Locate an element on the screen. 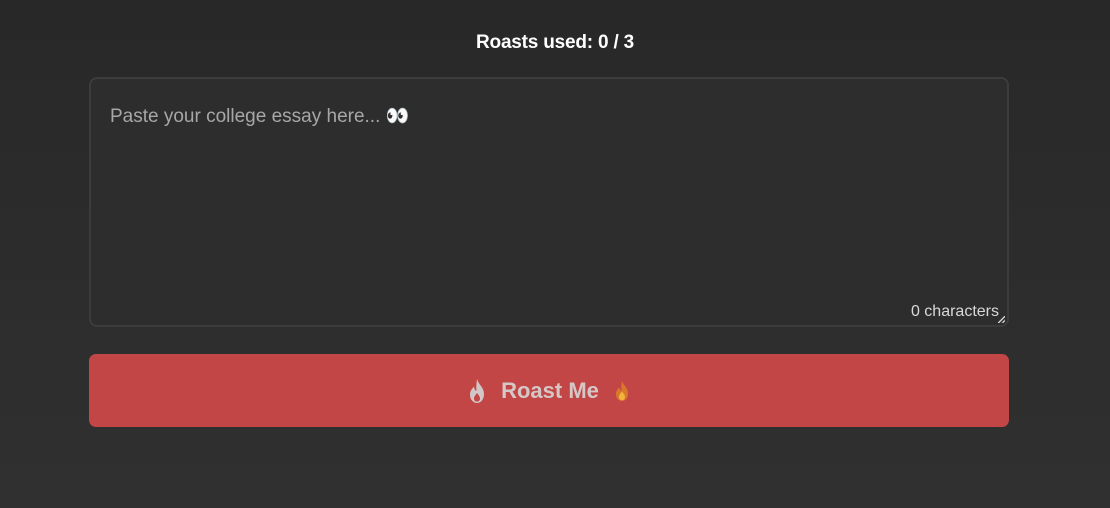 This screenshot has width=1110, height=508. roast-me-label: Roast Me is located at coordinates (550, 390).